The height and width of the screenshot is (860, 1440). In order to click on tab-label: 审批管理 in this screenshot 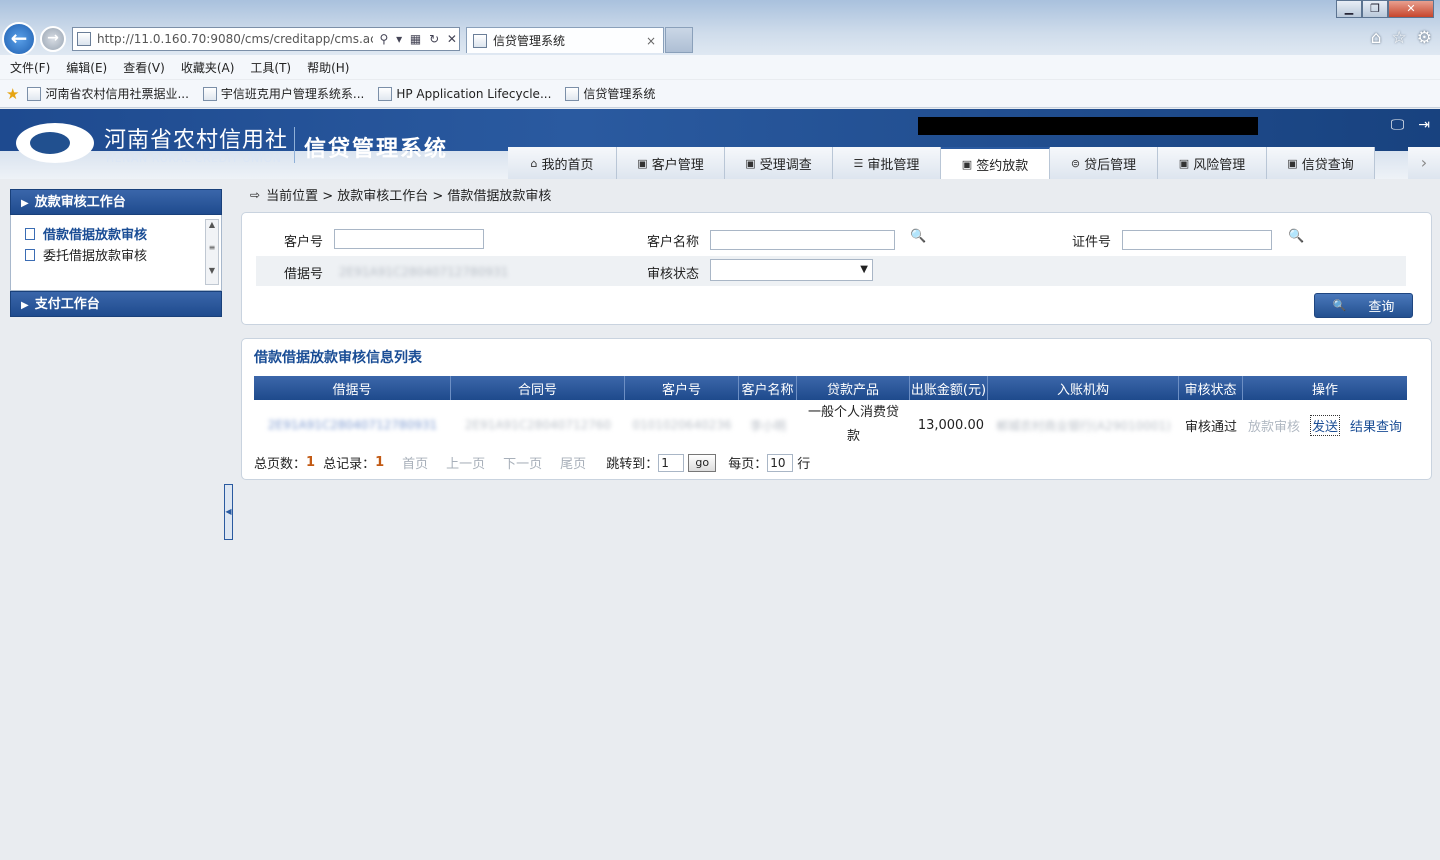, I will do `click(893, 165)`.